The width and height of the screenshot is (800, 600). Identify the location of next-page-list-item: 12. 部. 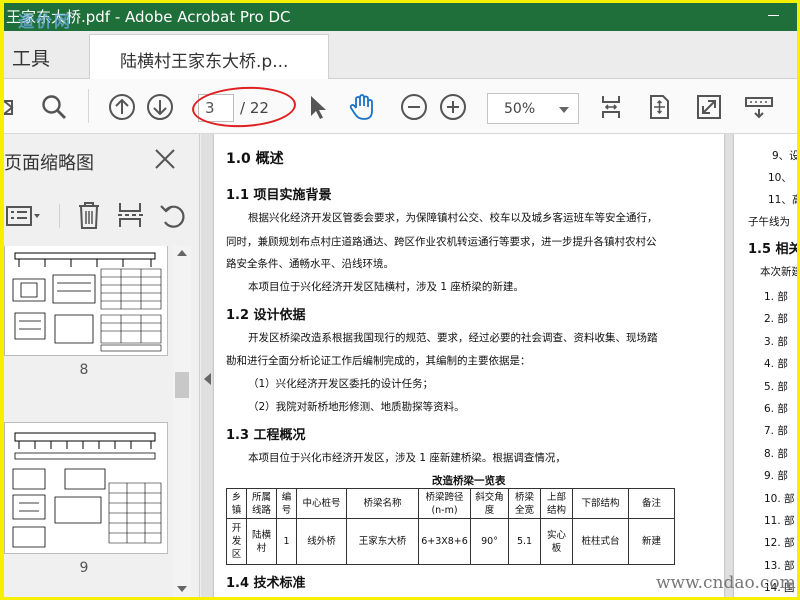
(779, 543).